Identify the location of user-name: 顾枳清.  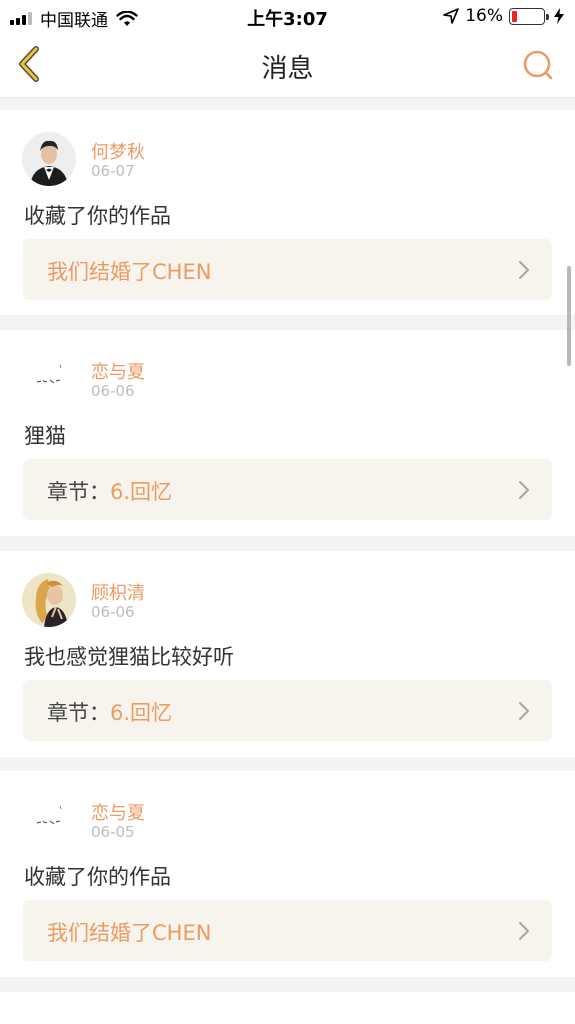
(118, 592).